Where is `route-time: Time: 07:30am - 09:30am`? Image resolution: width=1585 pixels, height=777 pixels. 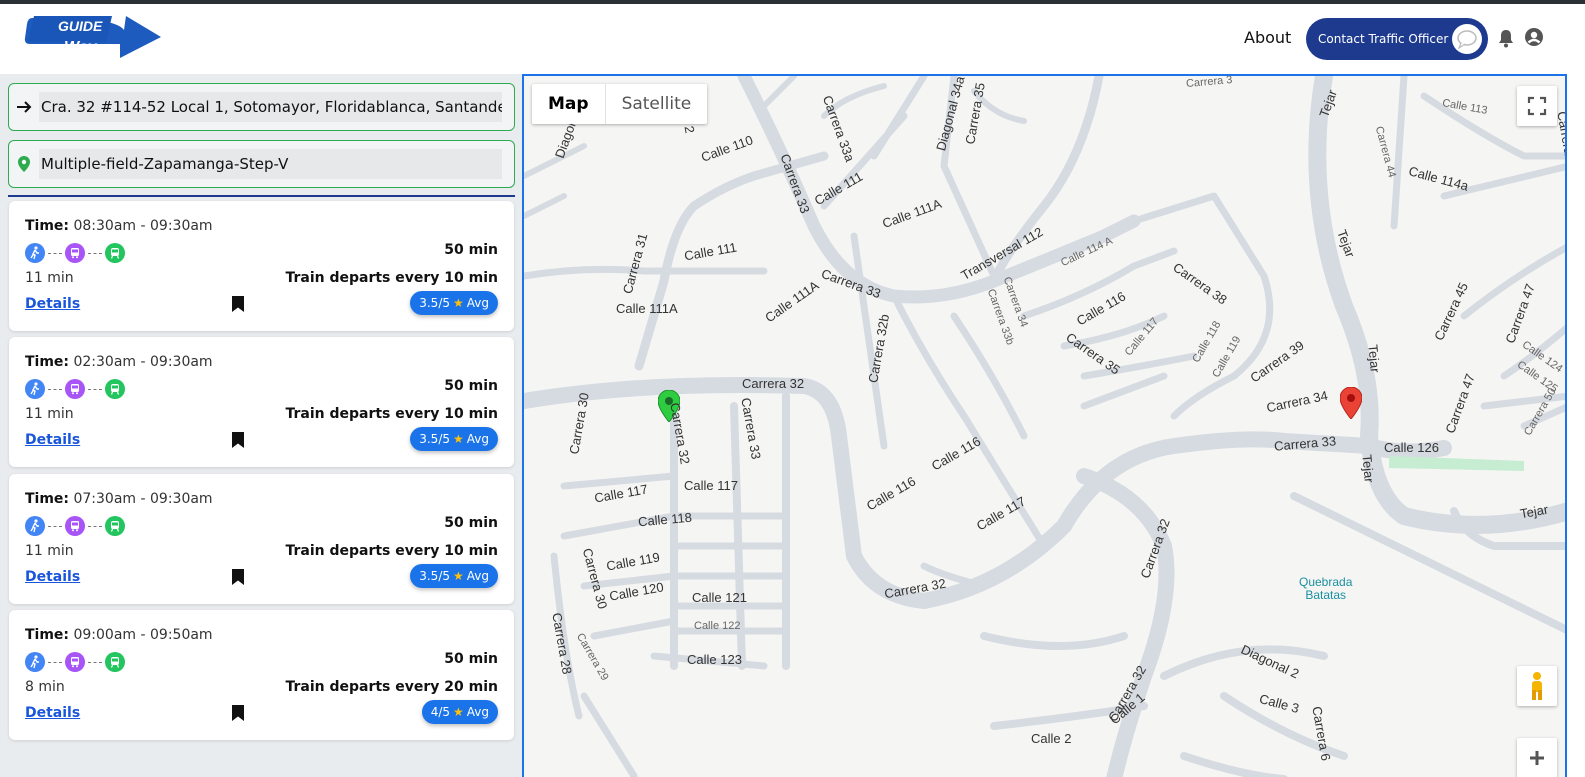 route-time: Time: 07:30am - 09:30am is located at coordinates (119, 499).